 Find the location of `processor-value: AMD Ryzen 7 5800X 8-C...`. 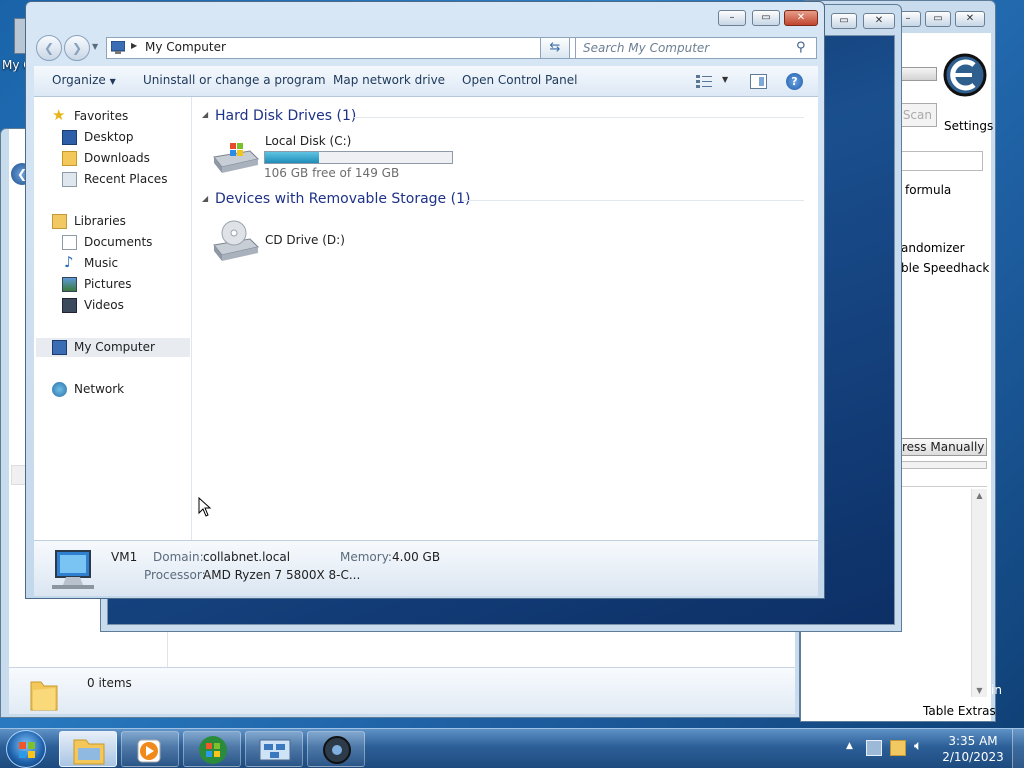

processor-value: AMD Ryzen 7 5800X 8-C... is located at coordinates (282, 575).